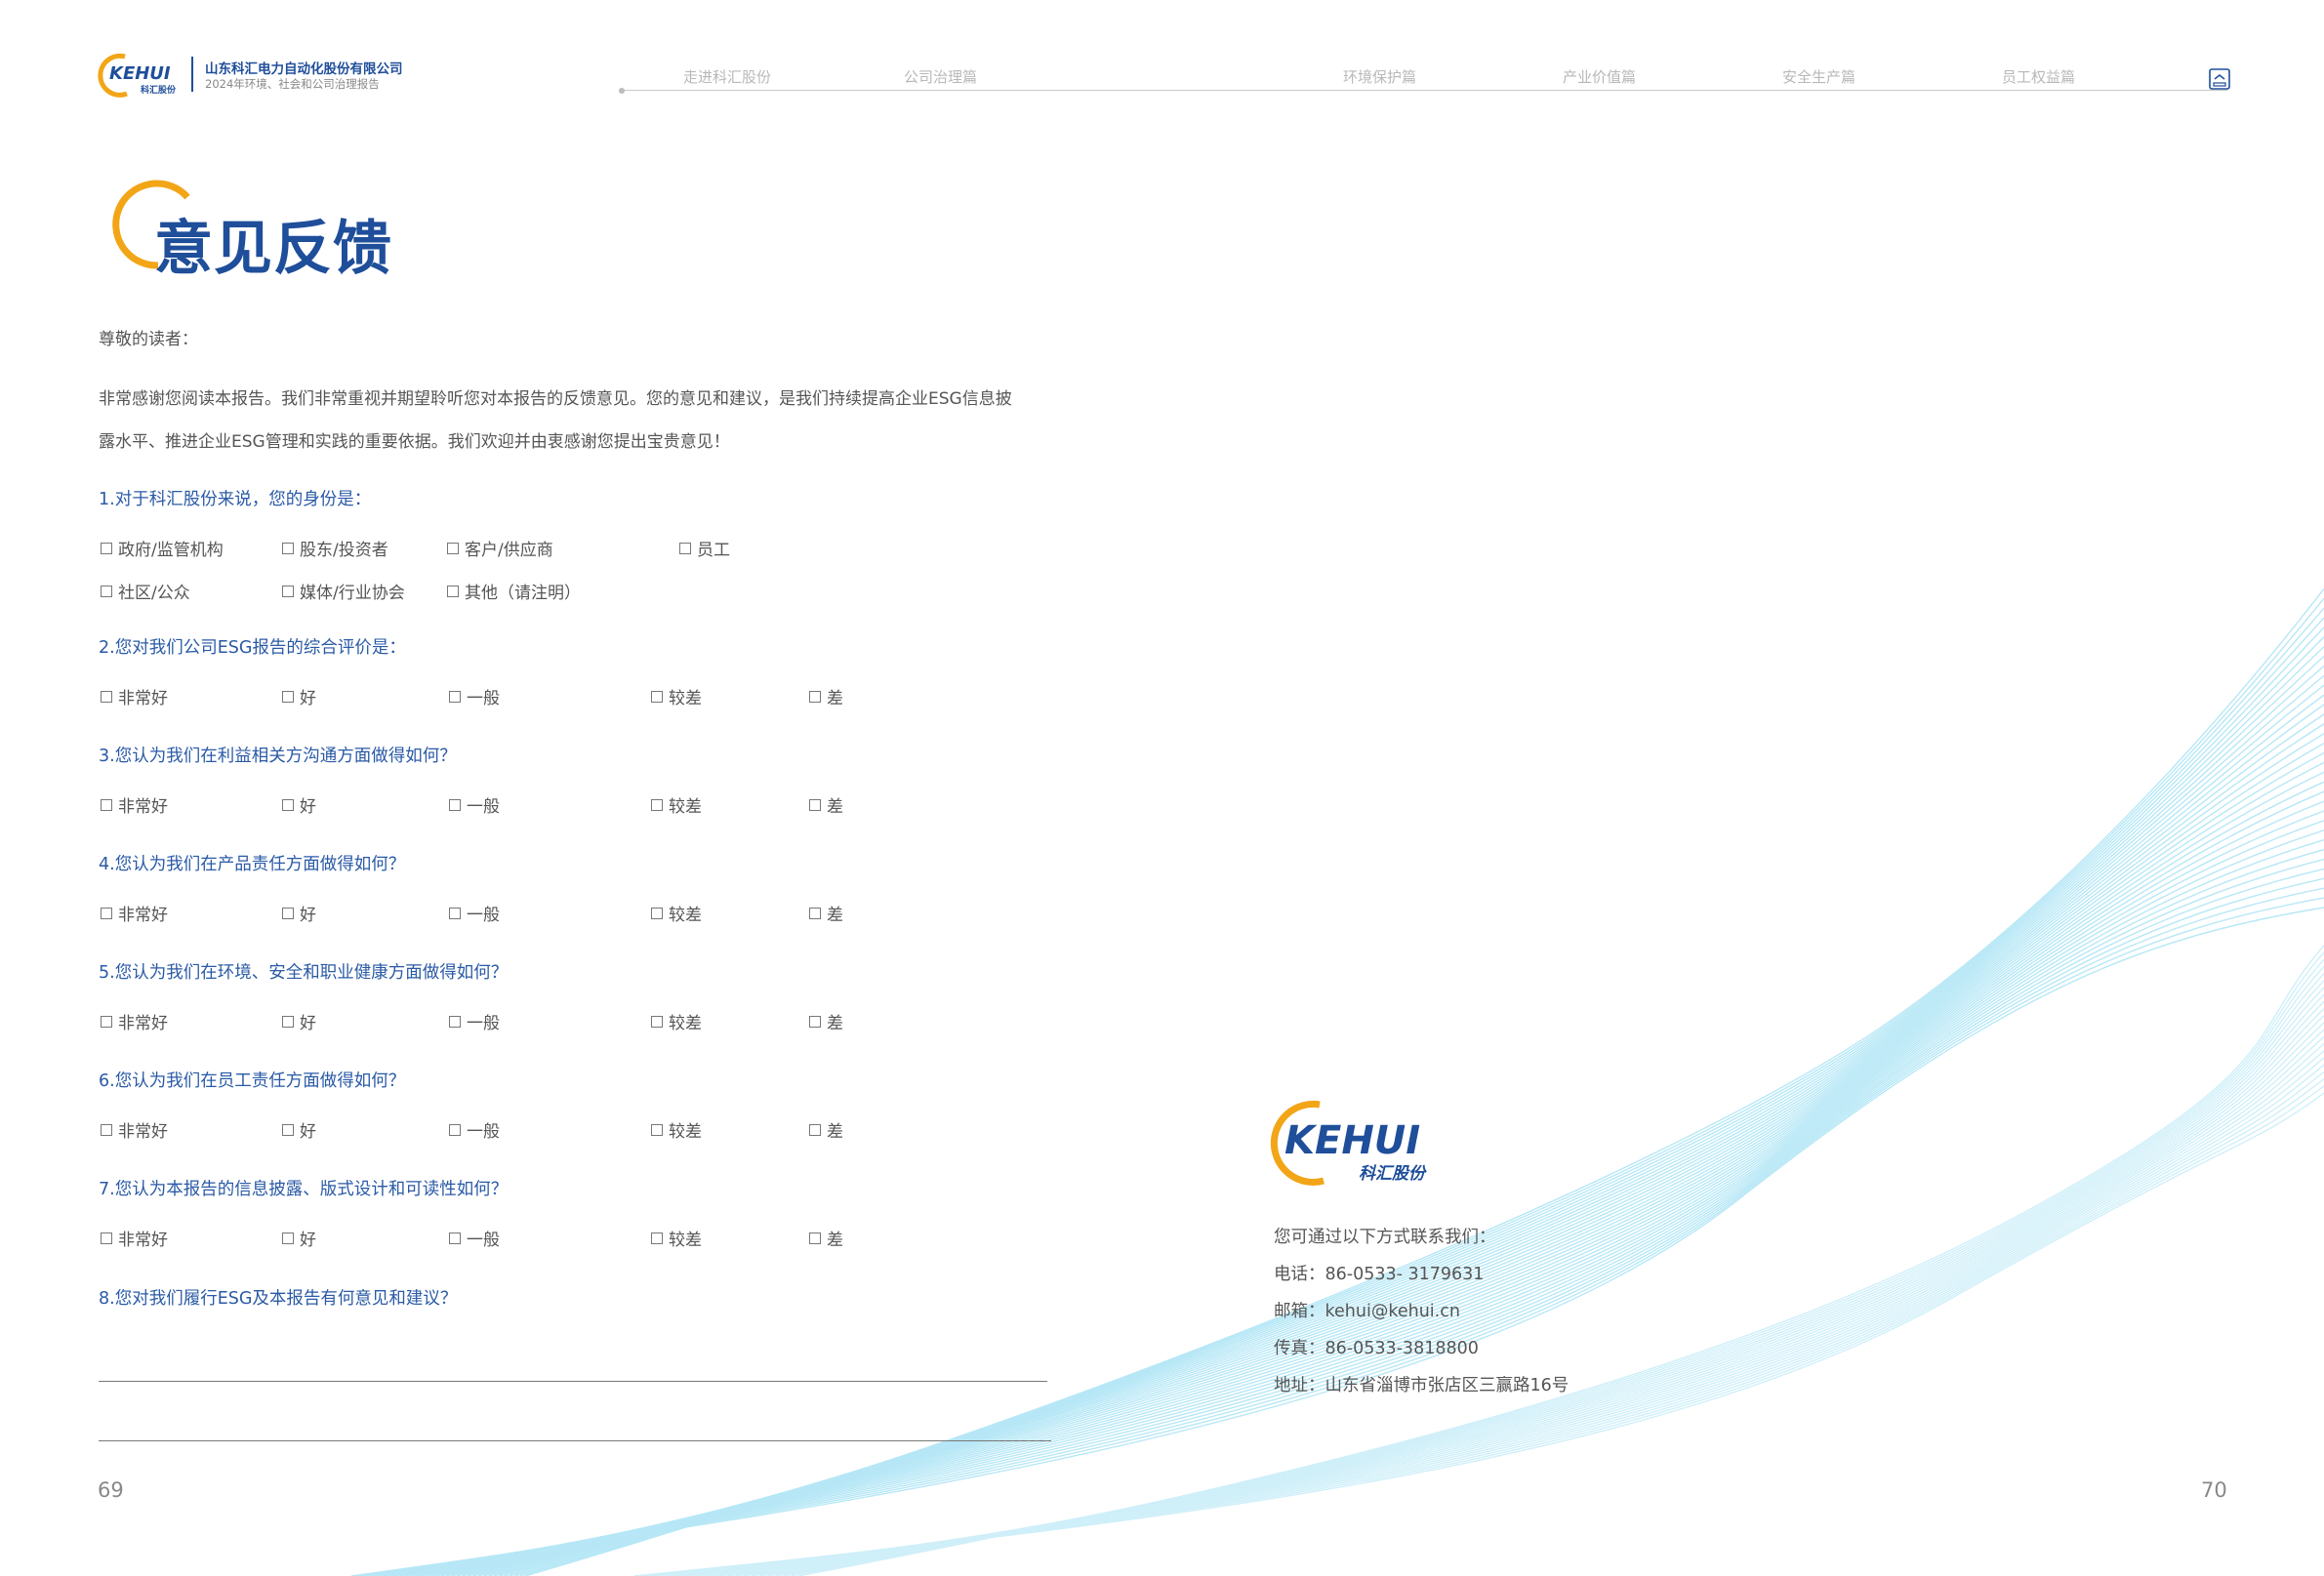  What do you see at coordinates (299, 913) in the screenshot?
I see `checkbox-q4-good: 好` at bounding box center [299, 913].